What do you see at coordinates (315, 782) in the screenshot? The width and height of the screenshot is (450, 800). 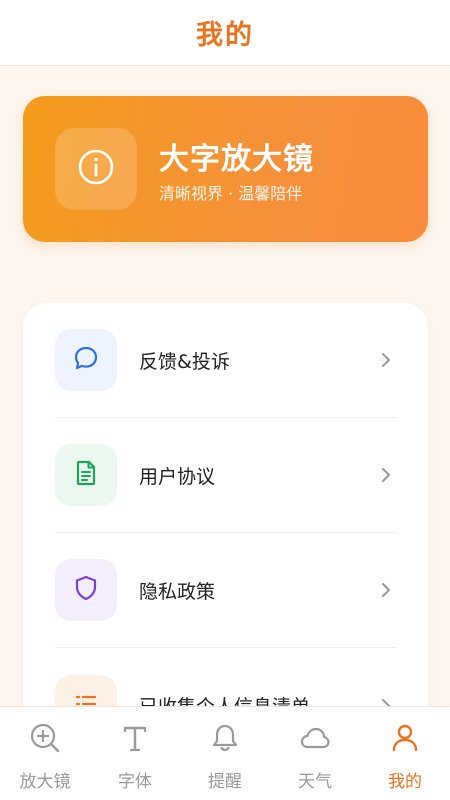 I see `tab-label: 天气` at bounding box center [315, 782].